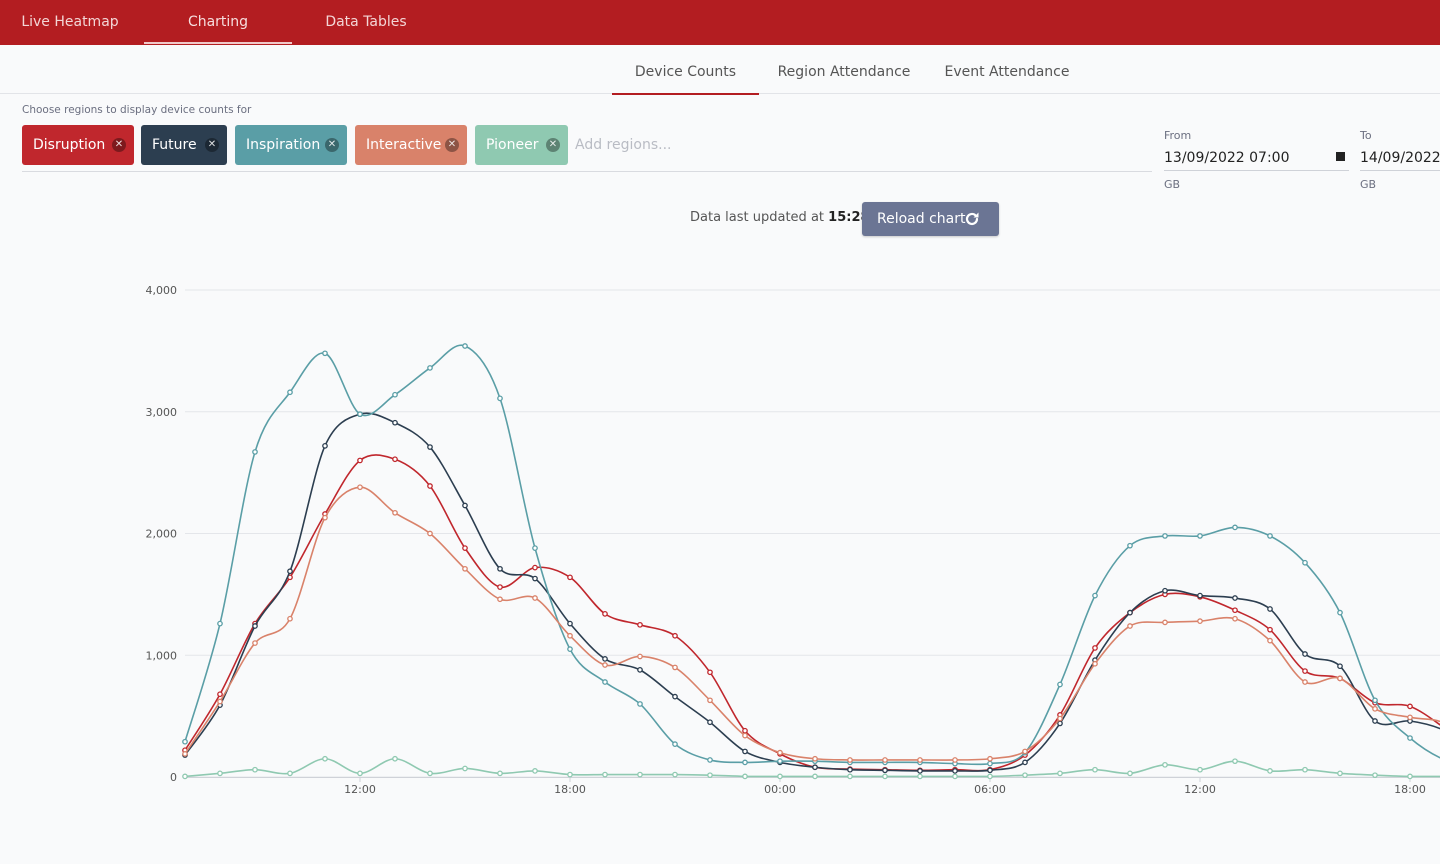 The image size is (1440, 864). What do you see at coordinates (1368, 184) in the screenshot?
I see `to-locale: GB` at bounding box center [1368, 184].